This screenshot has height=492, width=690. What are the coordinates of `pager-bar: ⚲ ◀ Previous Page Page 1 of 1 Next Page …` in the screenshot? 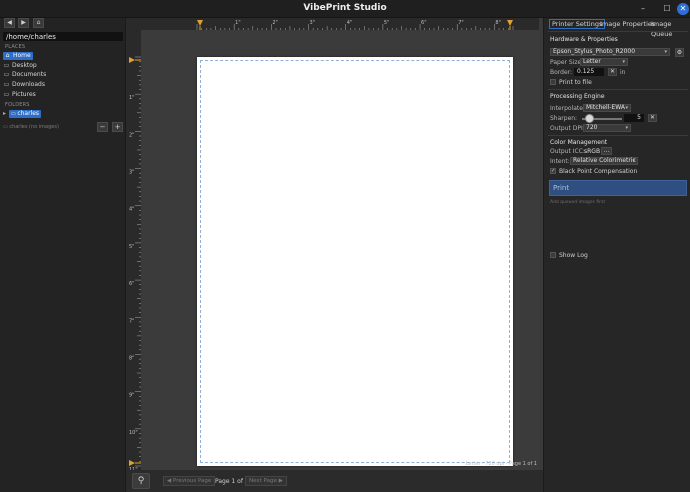 It's located at (335, 481).